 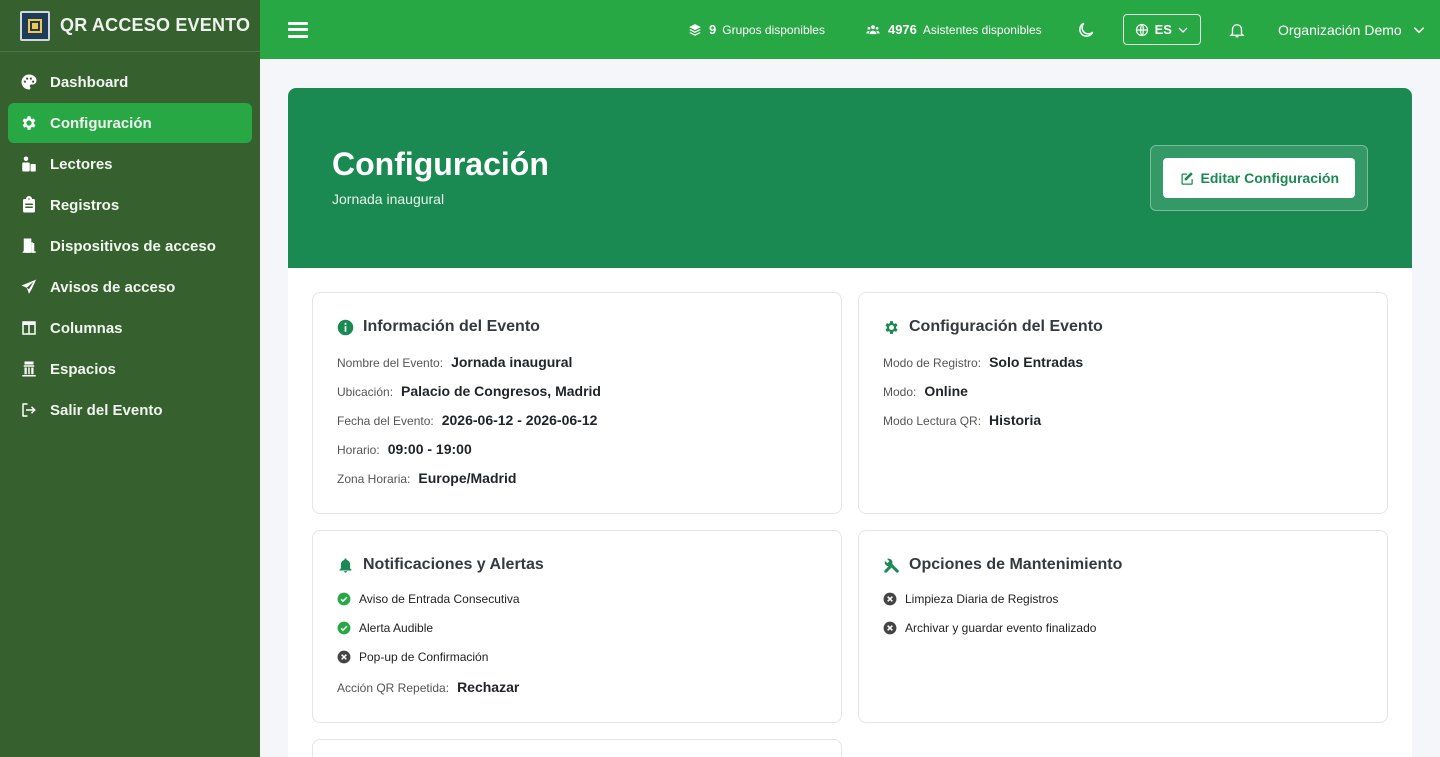 What do you see at coordinates (891, 565) in the screenshot?
I see `tools-icon` at bounding box center [891, 565].